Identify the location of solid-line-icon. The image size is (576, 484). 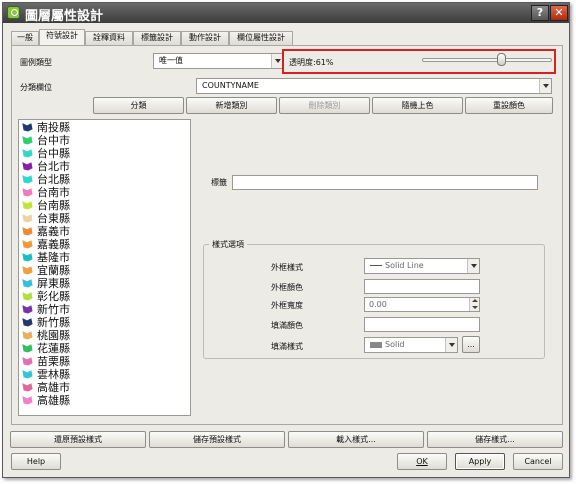
(376, 265).